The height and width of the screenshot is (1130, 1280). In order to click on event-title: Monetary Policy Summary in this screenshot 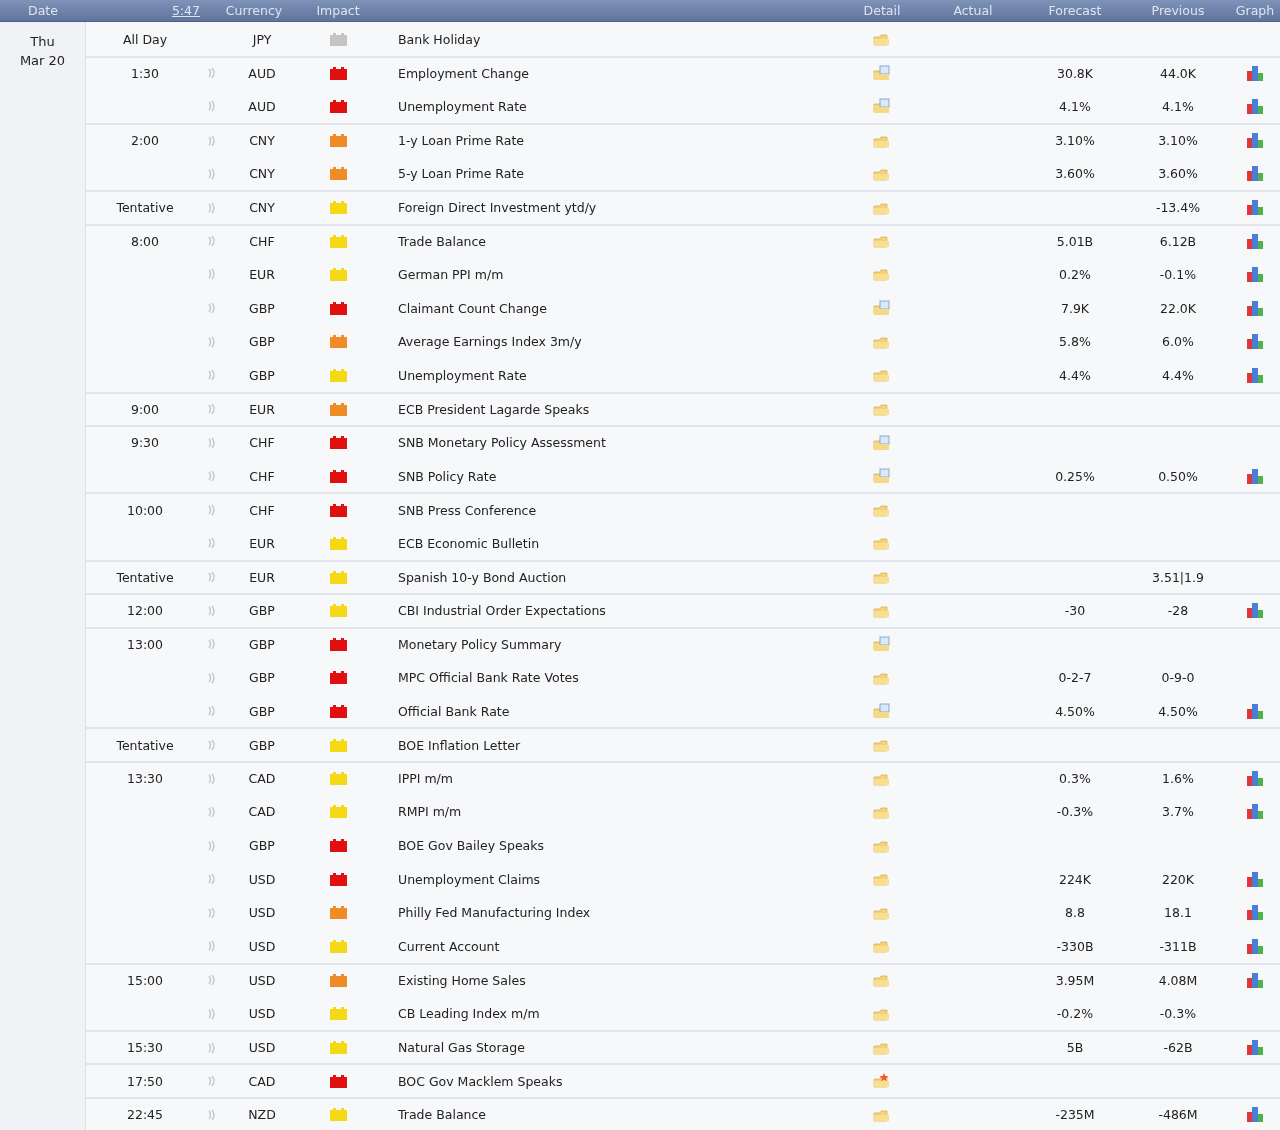, I will do `click(467, 644)`.